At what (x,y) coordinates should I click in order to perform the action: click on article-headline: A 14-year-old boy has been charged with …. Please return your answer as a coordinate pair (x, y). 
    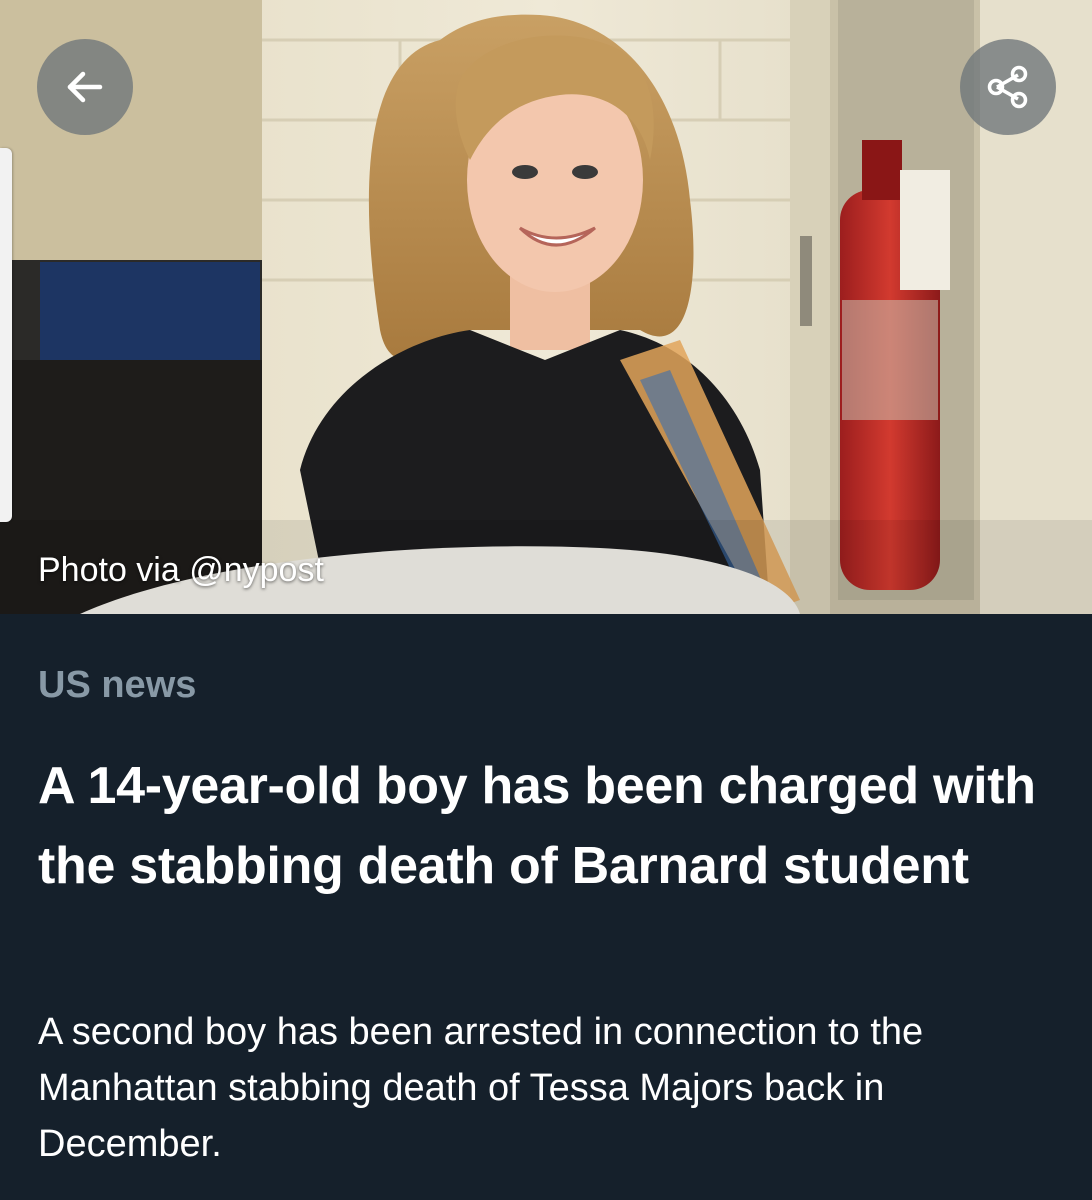
    Looking at the image, I should click on (537, 826).